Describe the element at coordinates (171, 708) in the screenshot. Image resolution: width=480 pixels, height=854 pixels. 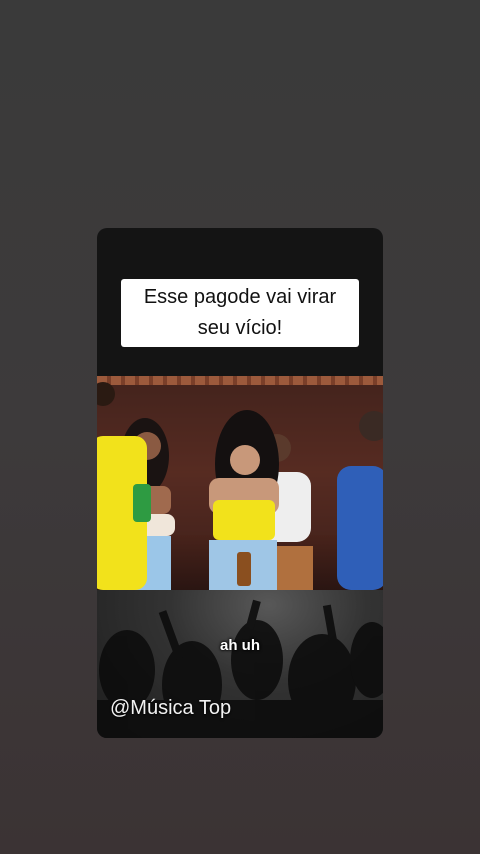
I see `watermark-handle: @Música Top` at that location.